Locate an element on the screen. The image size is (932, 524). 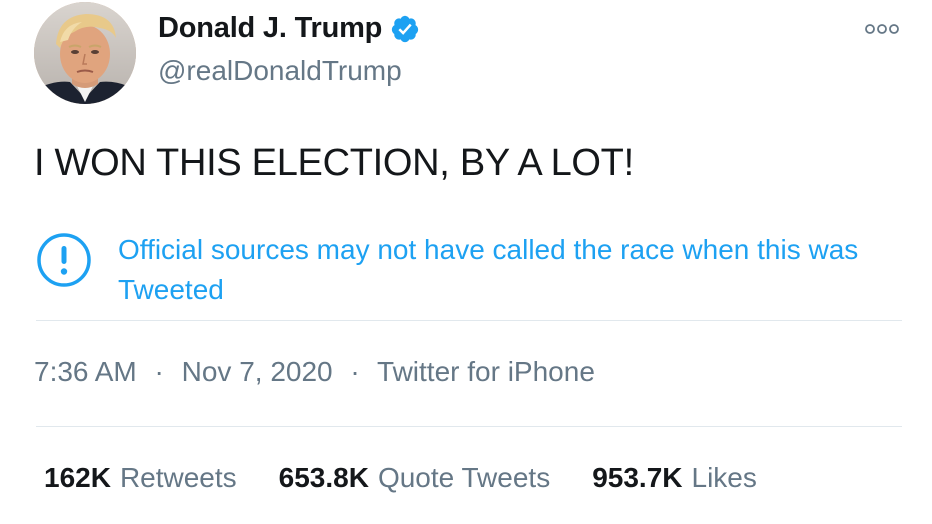
retweets-stat: 162K Retweets is located at coordinates (140, 478).